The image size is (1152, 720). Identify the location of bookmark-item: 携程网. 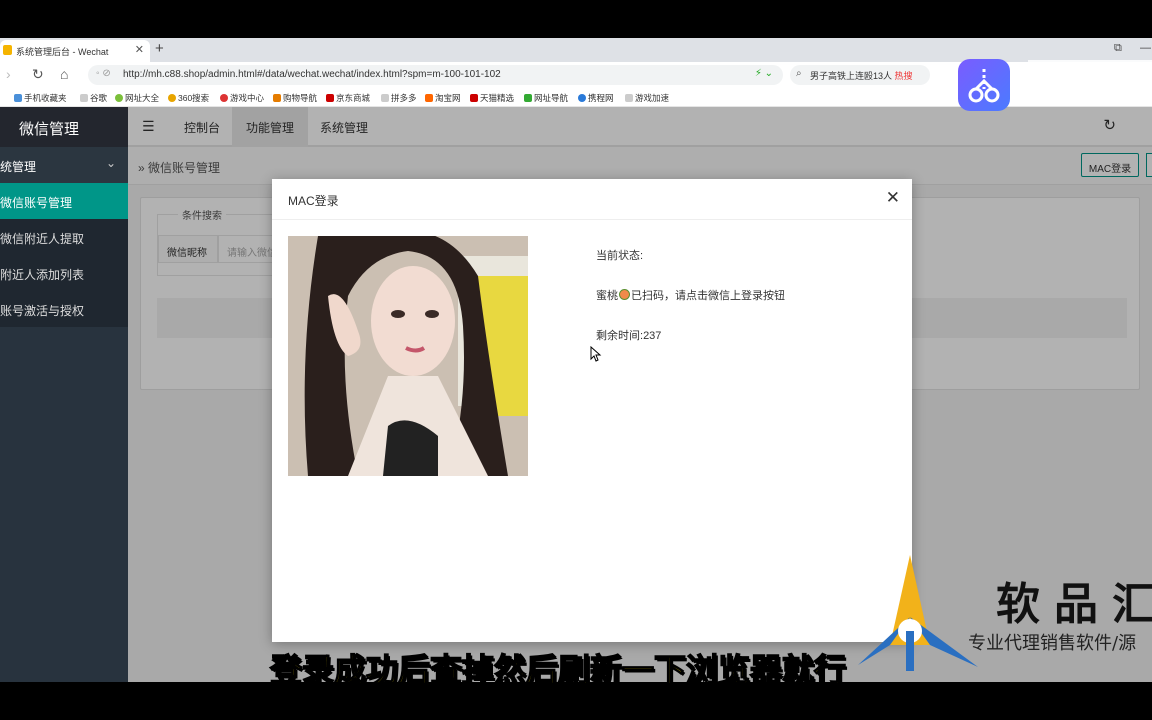
(596, 98).